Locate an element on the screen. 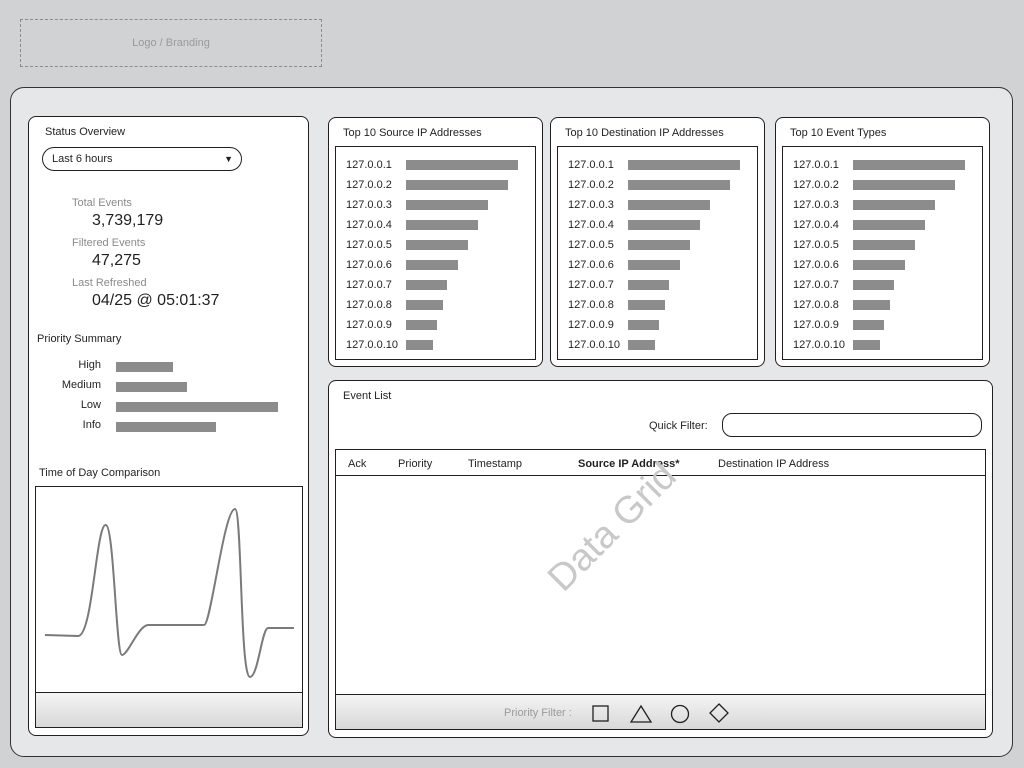 Image resolution: width=1024 pixels, height=768 pixels. column-priority: Priority is located at coordinates (415, 464).